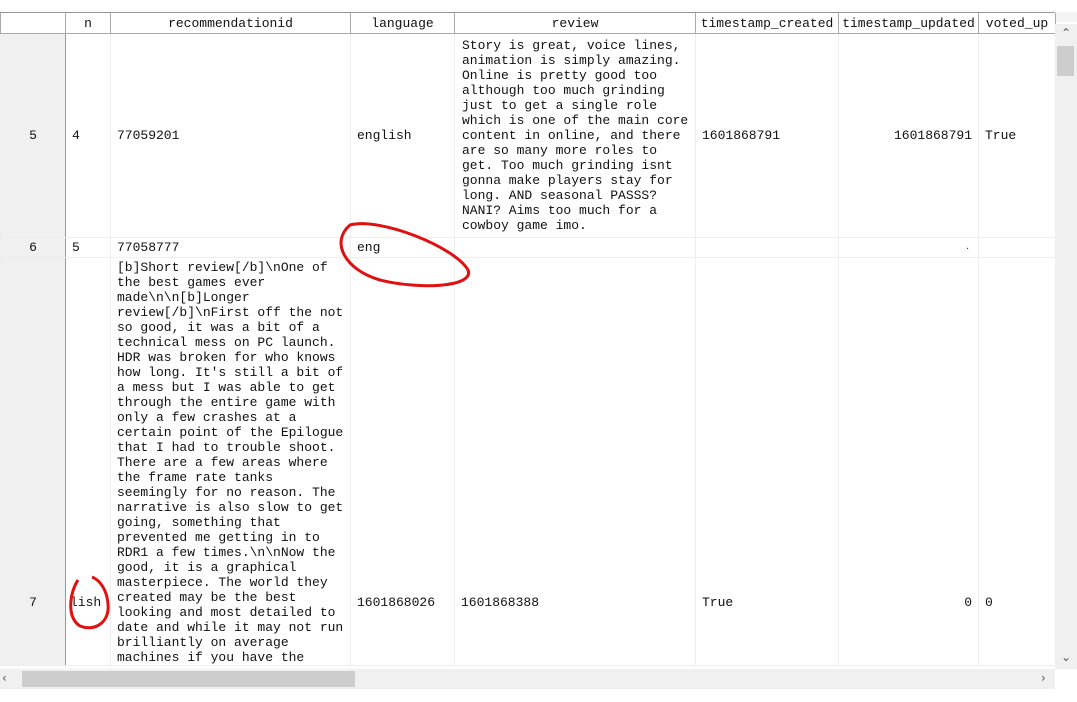  Describe the element at coordinates (4, 678) in the screenshot. I see `scroll-left-icon: ‹` at that location.